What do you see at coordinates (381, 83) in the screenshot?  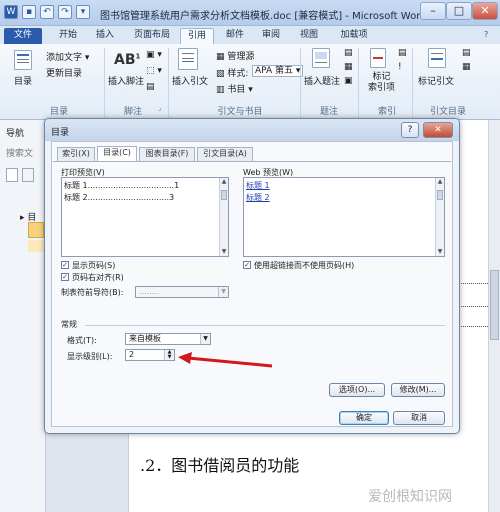 I see `mark-entry-button: 标记 索引项` at bounding box center [381, 83].